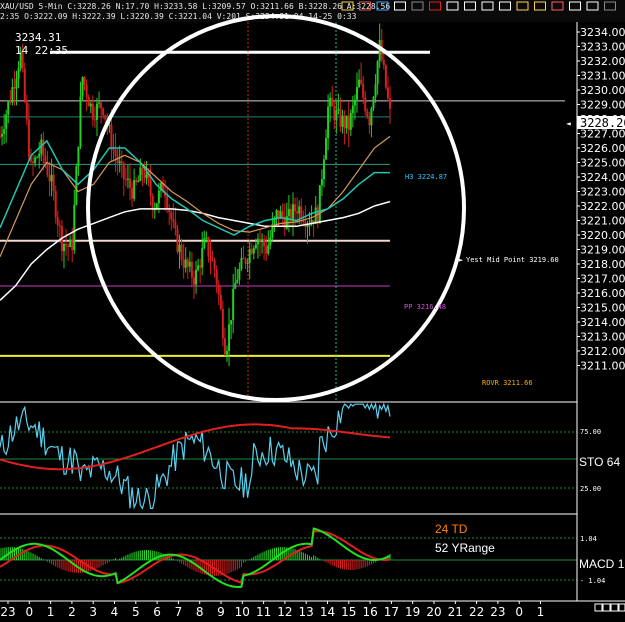 Image resolution: width=625 pixels, height=622 pixels. I want to click on price-tick-label: 3213.00, so click(602, 337).